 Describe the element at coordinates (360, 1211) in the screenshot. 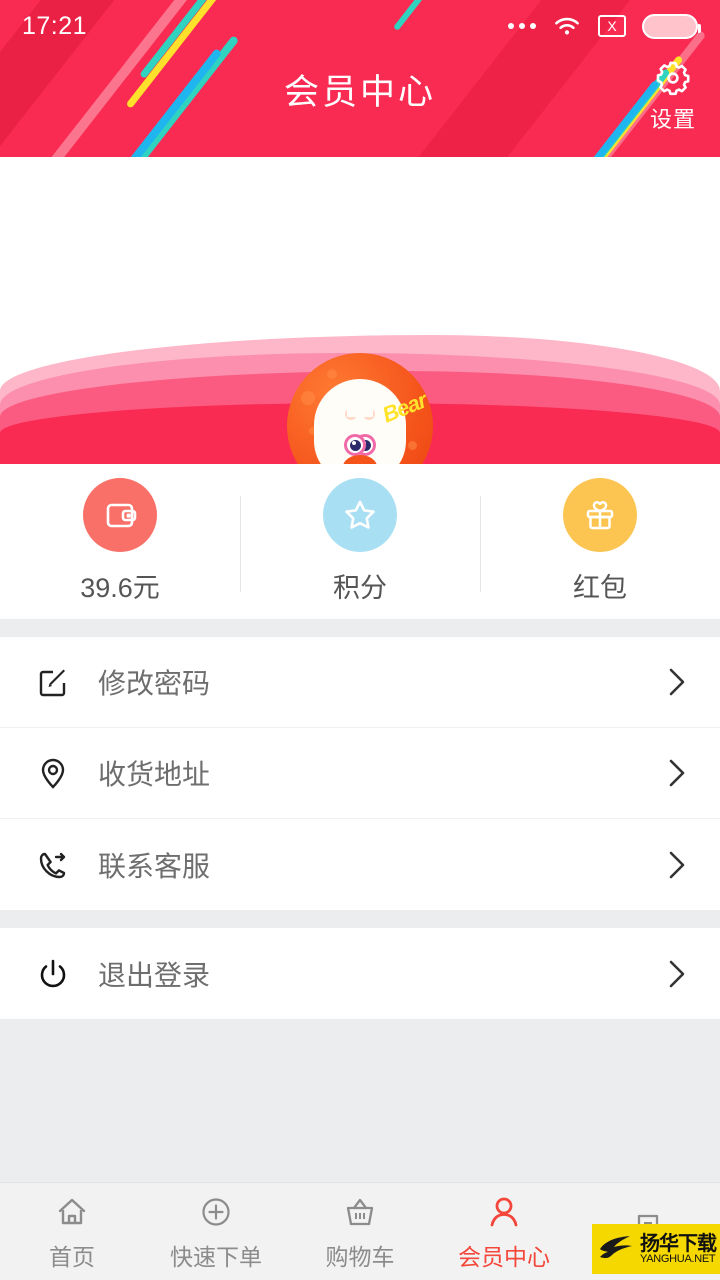

I see `basket-icon` at that location.